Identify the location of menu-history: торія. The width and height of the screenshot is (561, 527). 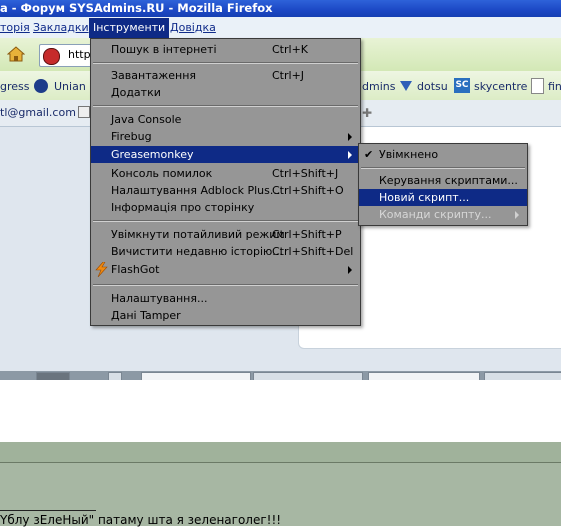
(15, 28).